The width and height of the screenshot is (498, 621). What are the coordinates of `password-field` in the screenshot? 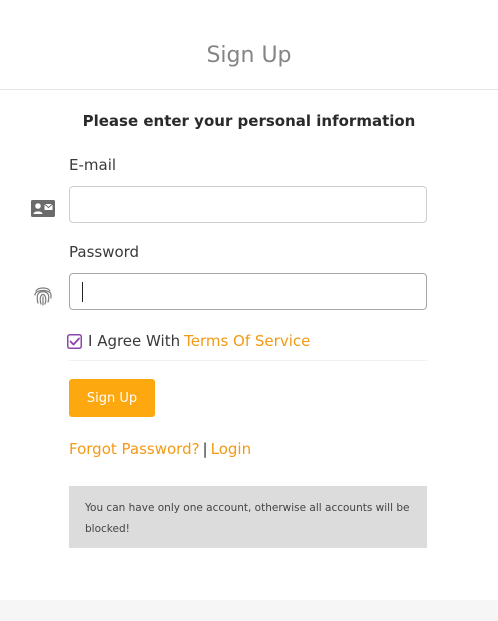 It's located at (248, 291).